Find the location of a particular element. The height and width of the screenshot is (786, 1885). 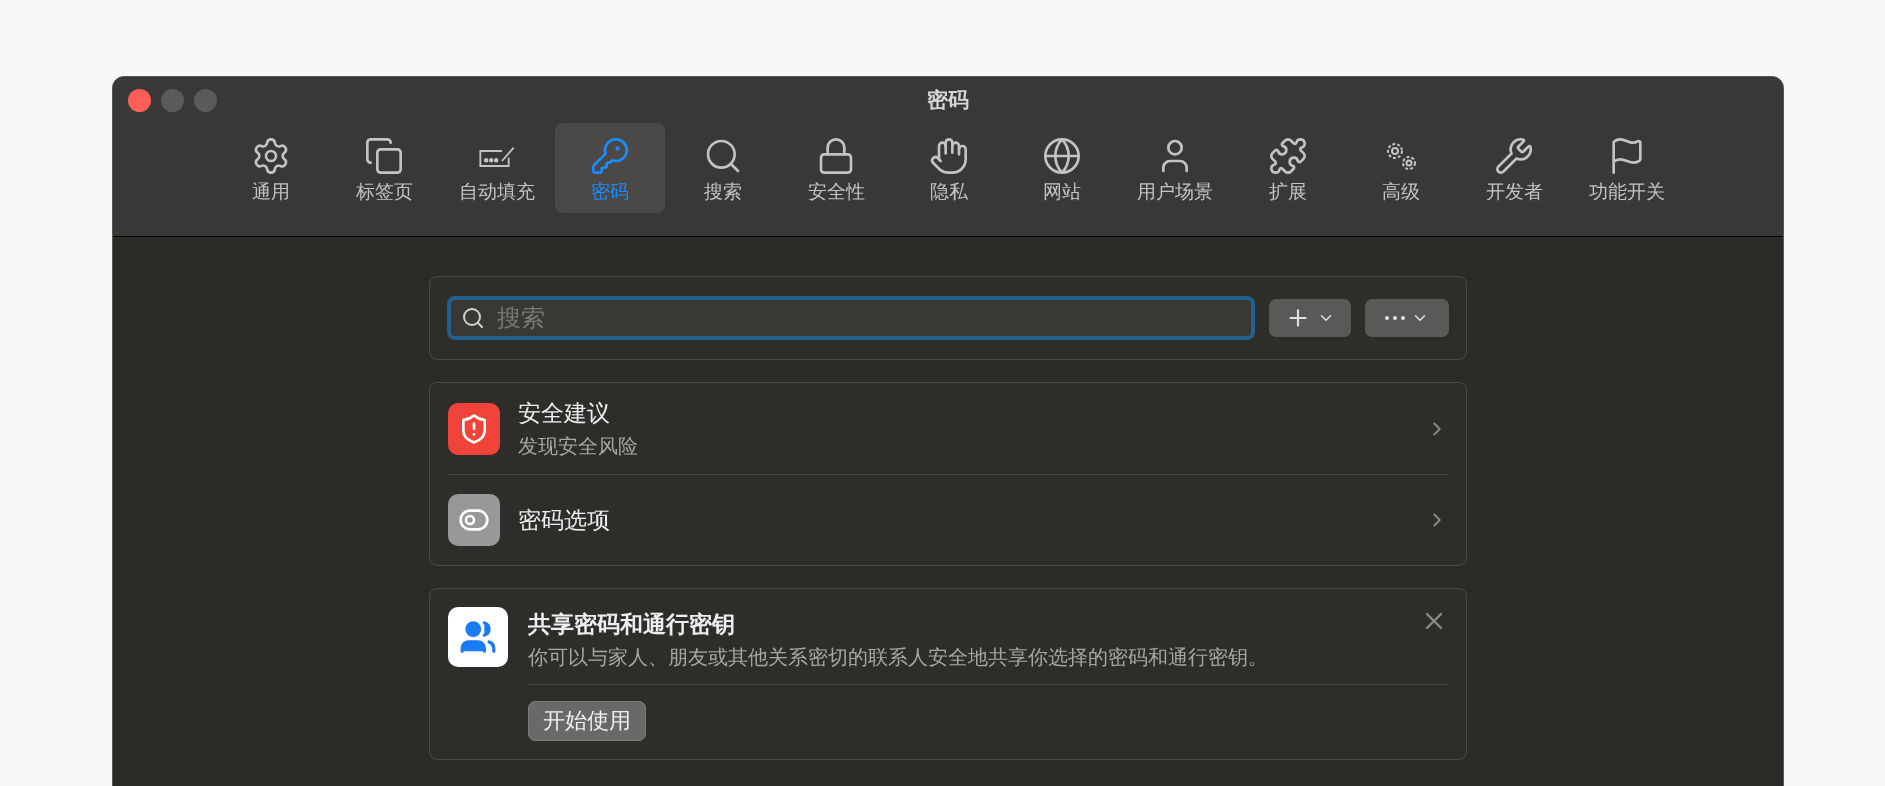

toolbar-tab: 安全性 is located at coordinates (836, 168).